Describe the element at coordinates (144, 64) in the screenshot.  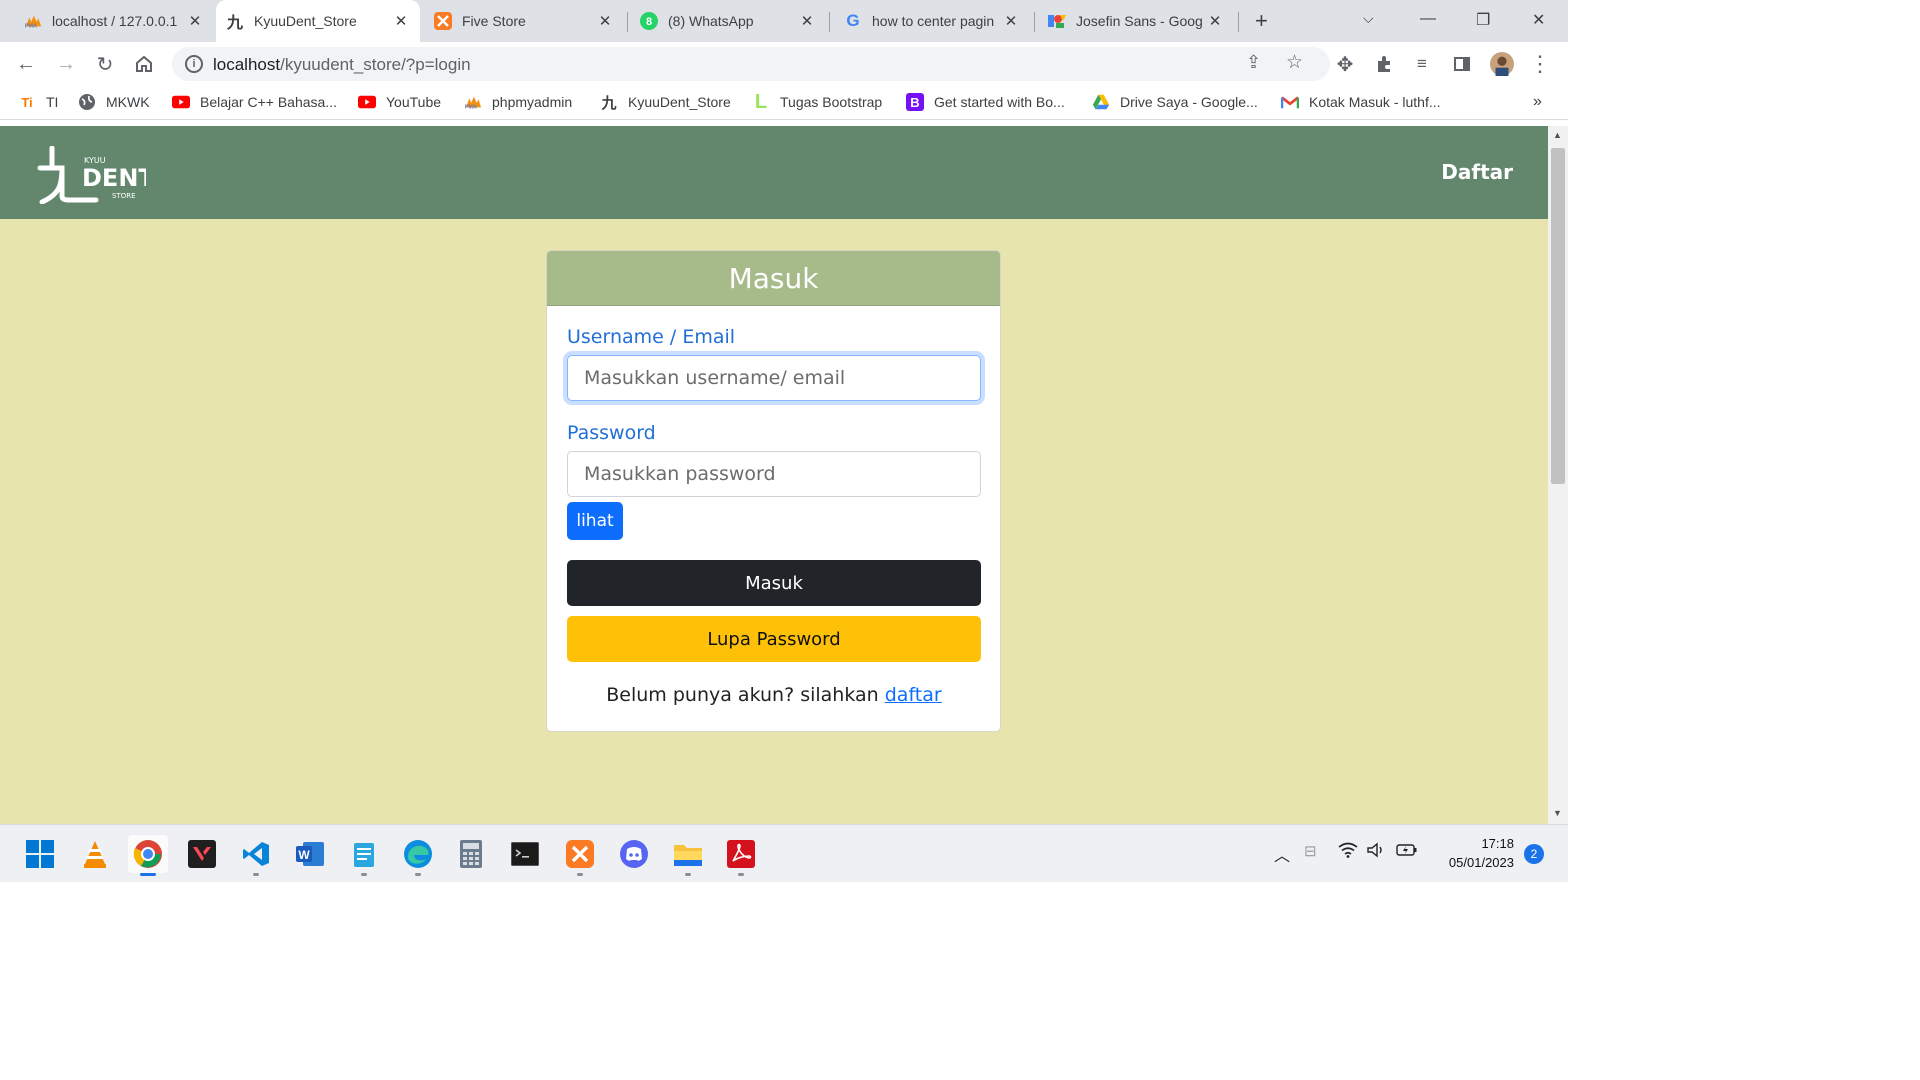
I see `home-icon` at that location.